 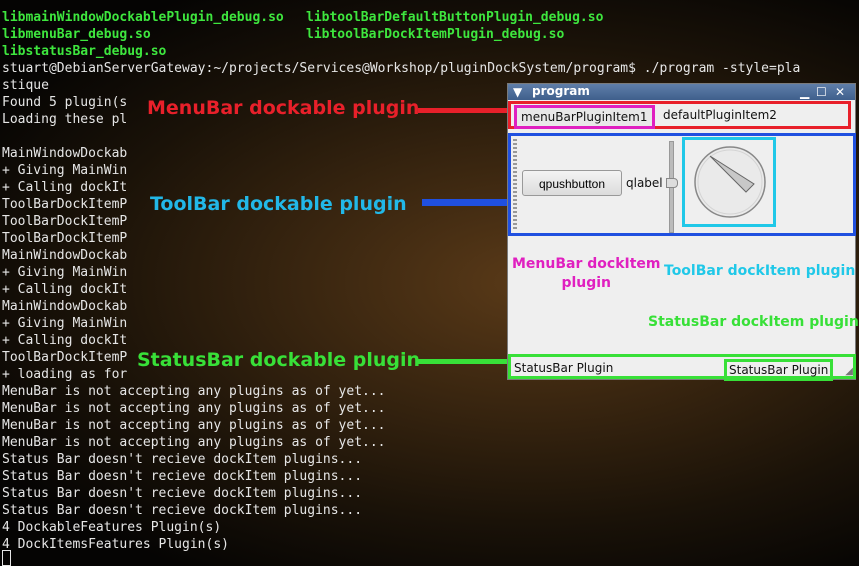 What do you see at coordinates (283, 108) in the screenshot?
I see `menubar-dockable-label: MenuBar dockable plugin` at bounding box center [283, 108].